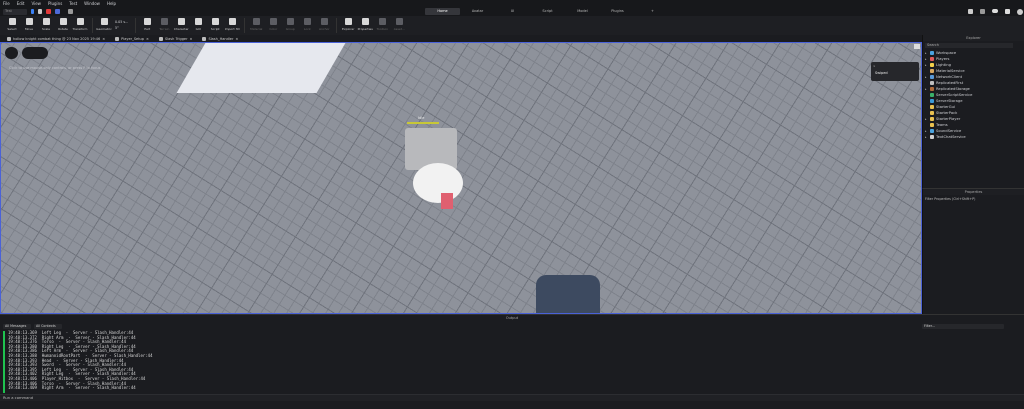 Image resolution: width=1024 pixels, height=409 pixels. Describe the element at coordinates (29, 23) in the screenshot. I see `tool-move: Move` at that location.